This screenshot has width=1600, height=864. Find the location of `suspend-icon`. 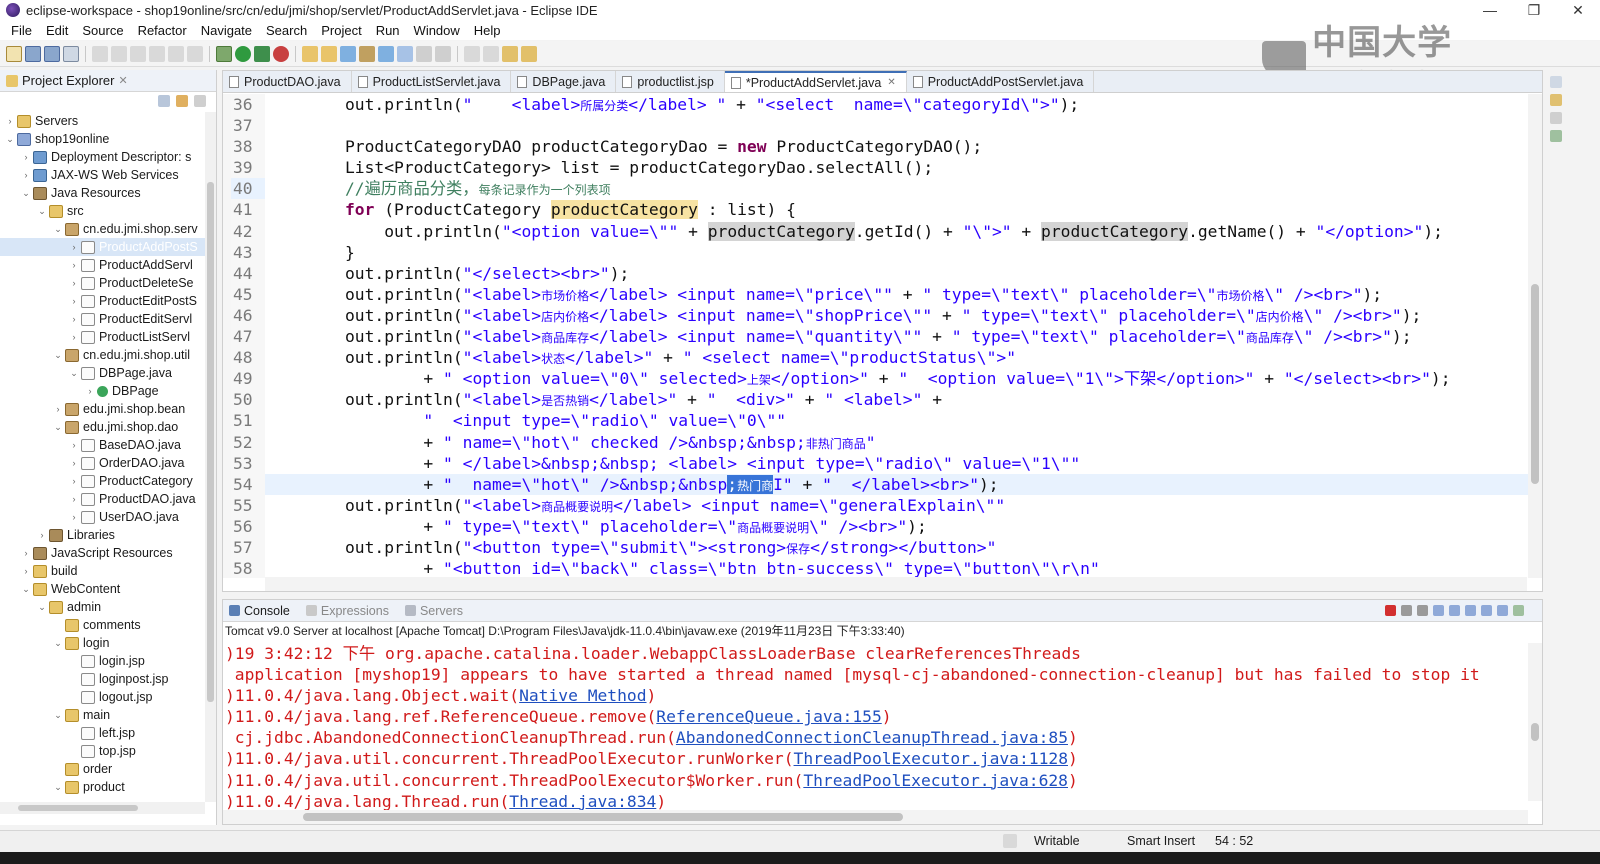

suspend-icon is located at coordinates (138, 53).